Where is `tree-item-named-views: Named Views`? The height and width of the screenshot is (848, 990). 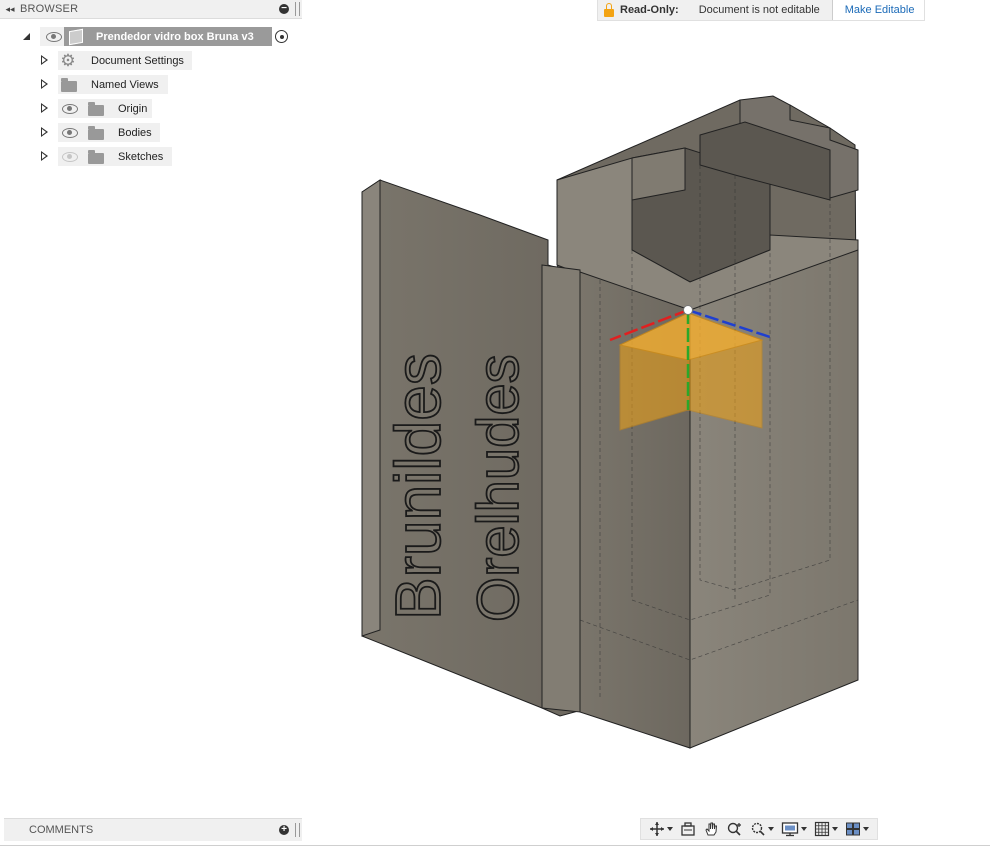 tree-item-named-views: Named Views is located at coordinates (113, 84).